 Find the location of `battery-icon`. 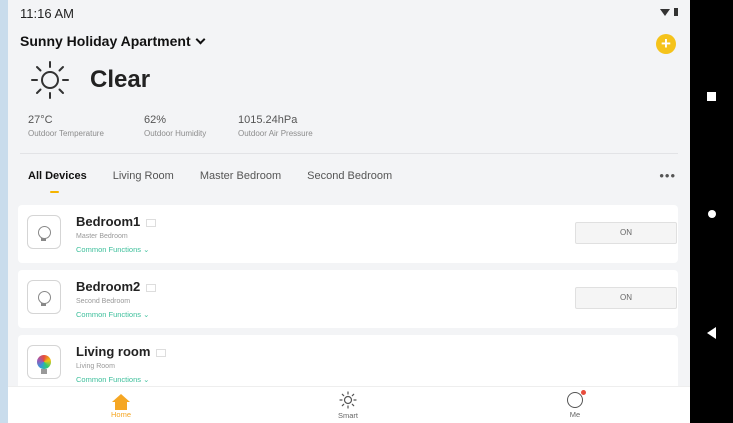

battery-icon is located at coordinates (676, 12).